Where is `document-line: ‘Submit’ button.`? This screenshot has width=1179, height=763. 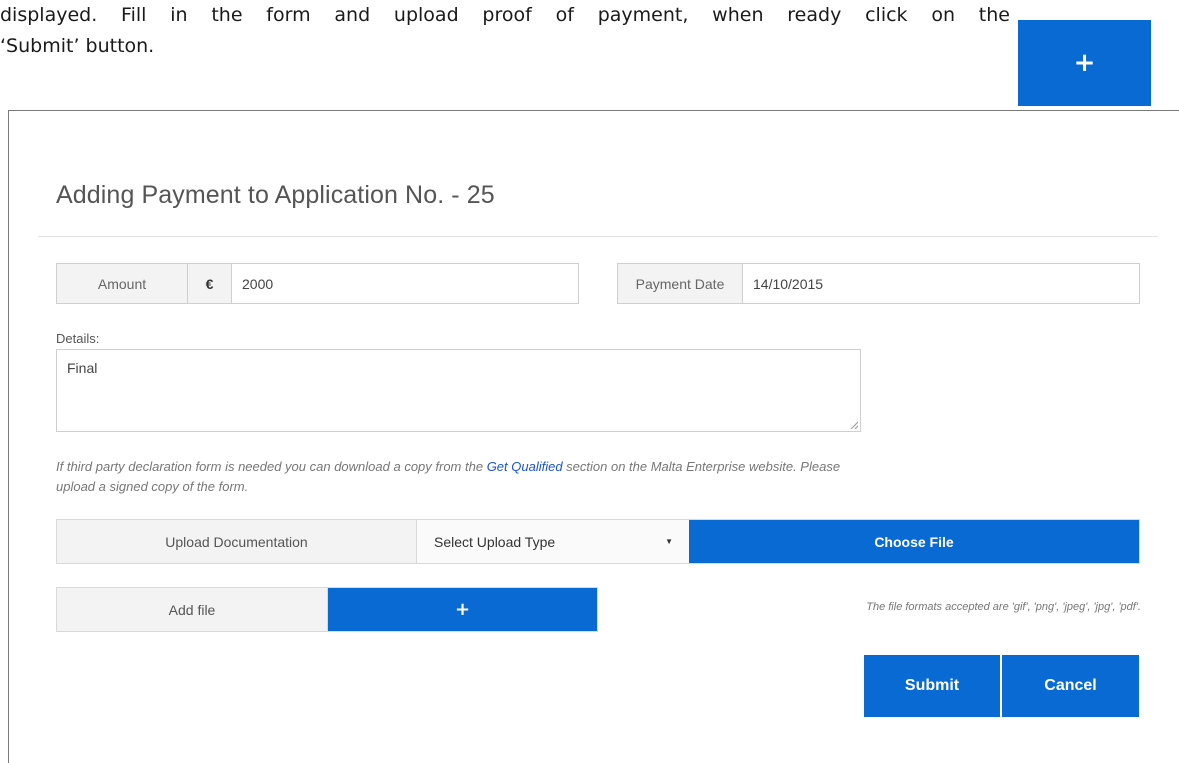
document-line: ‘Submit’ button. is located at coordinates (77, 46).